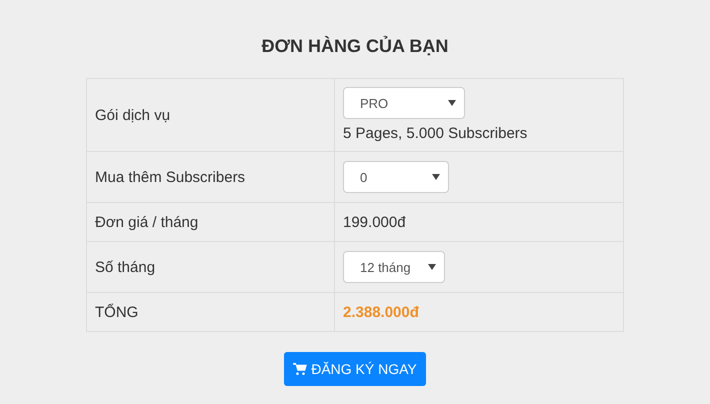 The image size is (710, 404). What do you see at coordinates (170, 177) in the screenshot?
I see `row-label: Mua thêm Subscribers` at bounding box center [170, 177].